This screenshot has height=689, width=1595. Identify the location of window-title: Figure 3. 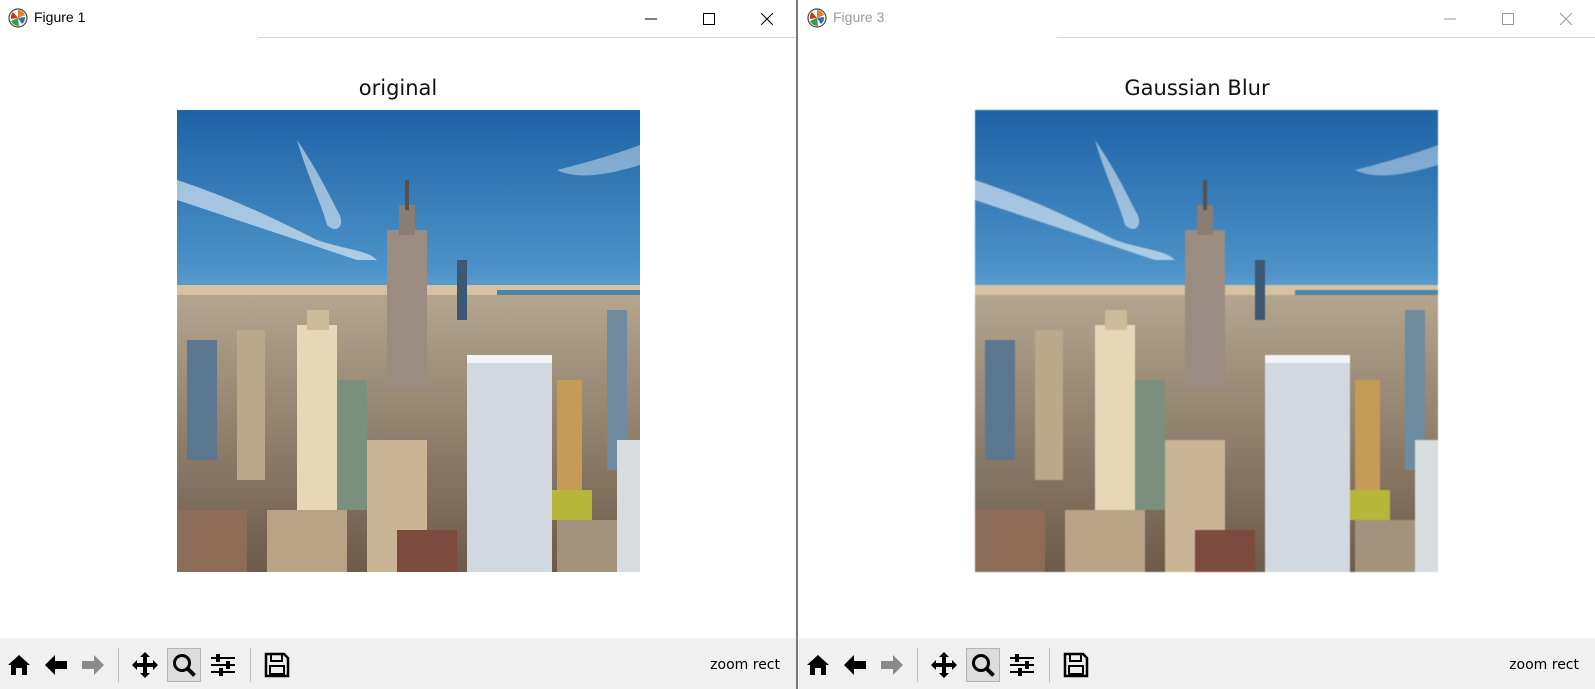
(859, 17).